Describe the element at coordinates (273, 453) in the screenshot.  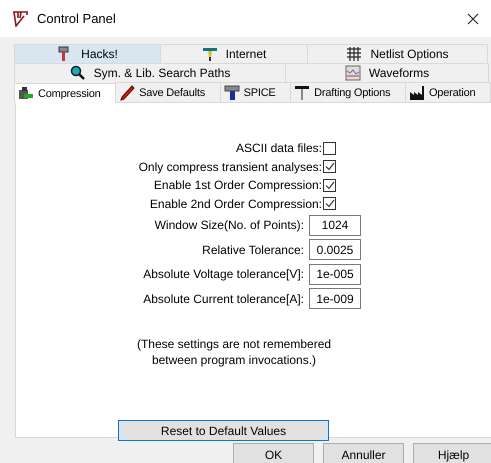
I see `dialog-button: OK` at that location.